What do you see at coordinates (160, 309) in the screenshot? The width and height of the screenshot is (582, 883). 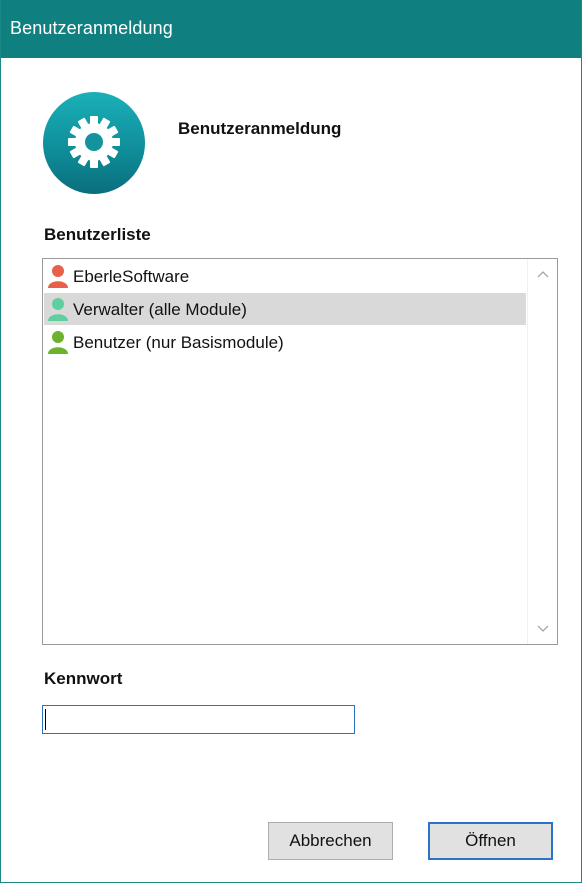 I see `list-item-label: Verwalter (alle Module)` at bounding box center [160, 309].